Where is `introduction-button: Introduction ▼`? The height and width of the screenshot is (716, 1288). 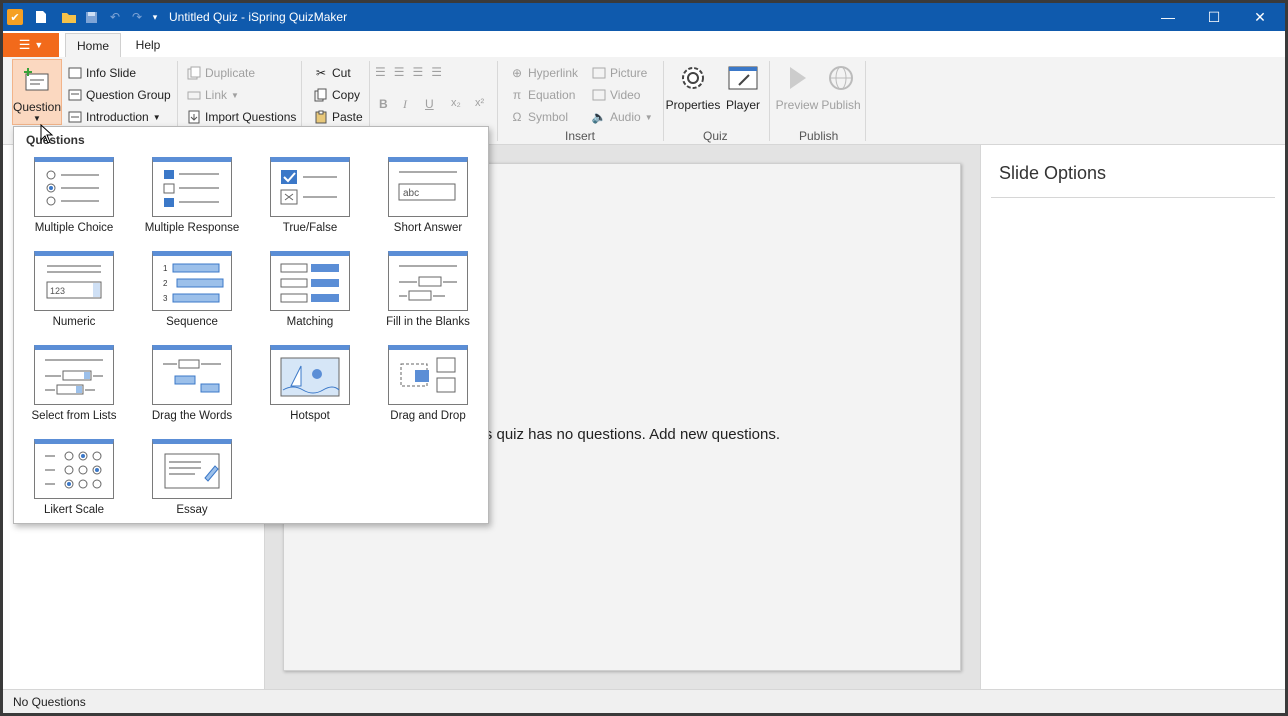 introduction-button: Introduction ▼ is located at coordinates (114, 117).